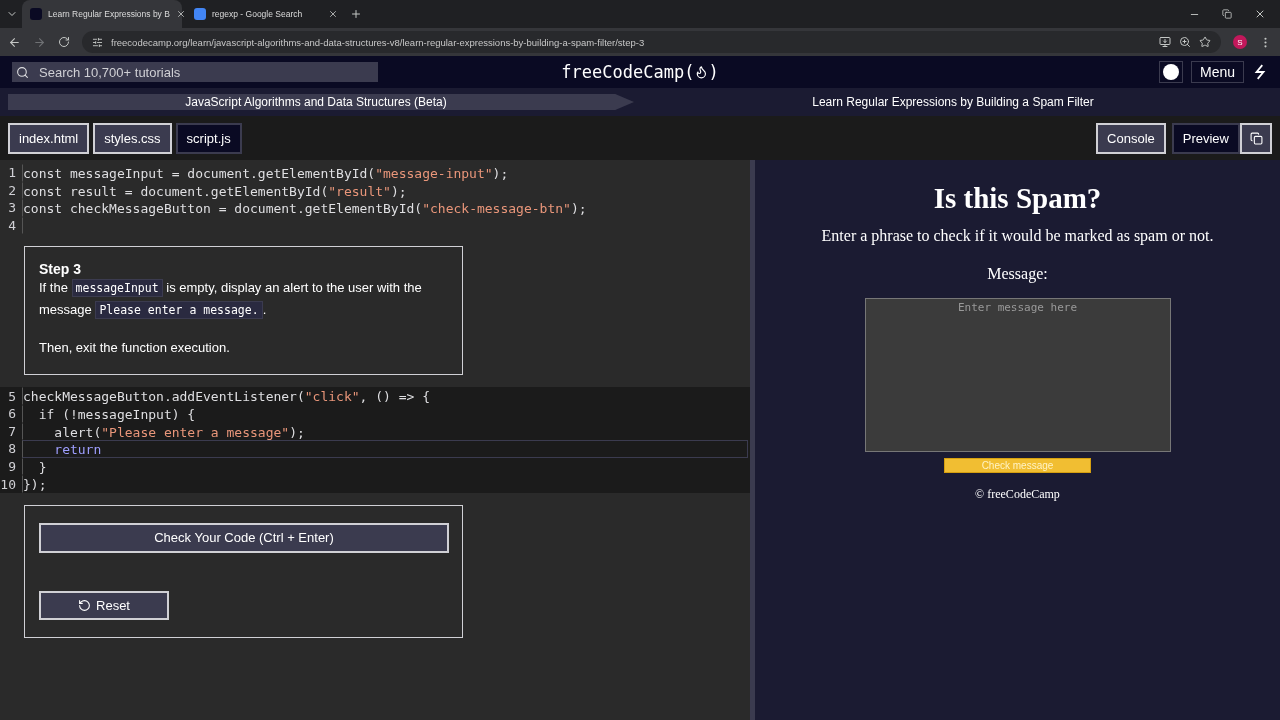 This screenshot has width=1280, height=720. Describe the element at coordinates (953, 102) in the screenshot. I see `breadcrumb-link: Learn Regular Expressions by Building a Spam Filter` at that location.